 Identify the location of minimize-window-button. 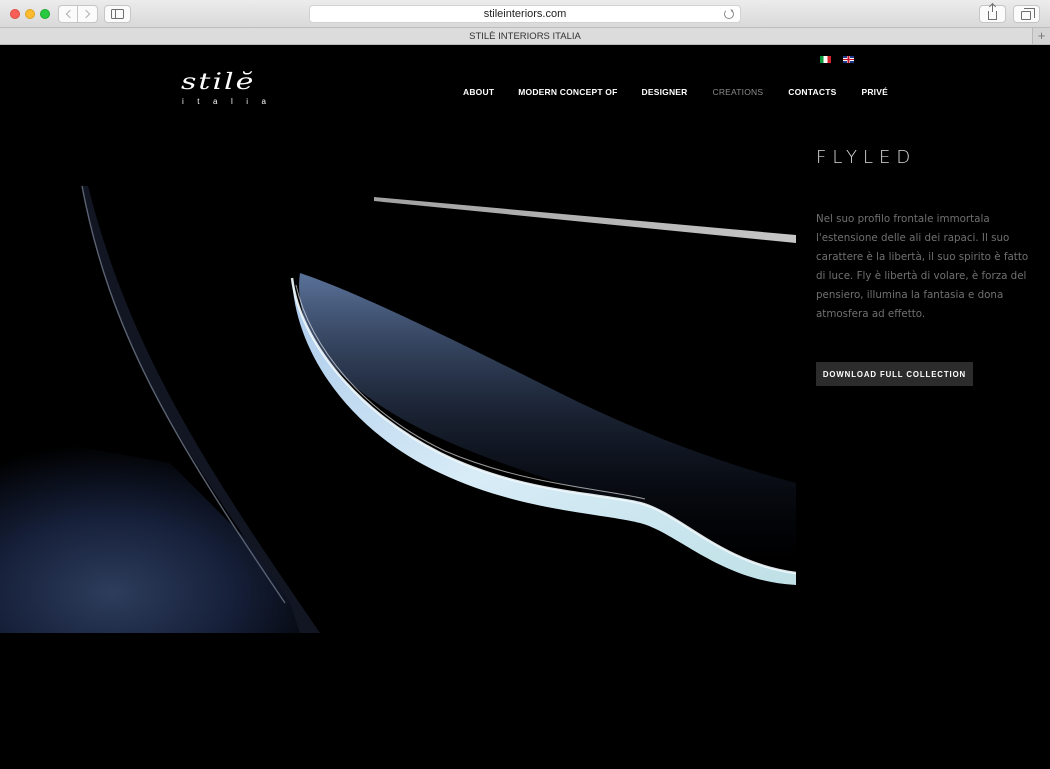
(30, 14).